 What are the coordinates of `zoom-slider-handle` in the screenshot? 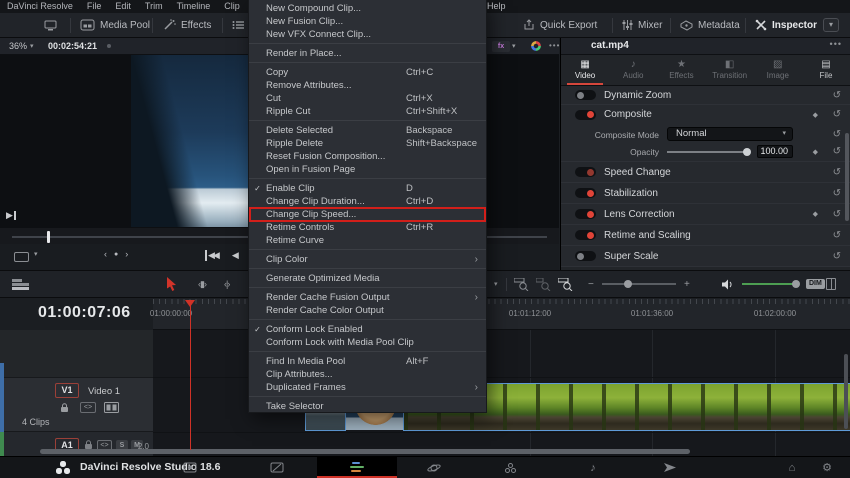 It's located at (628, 284).